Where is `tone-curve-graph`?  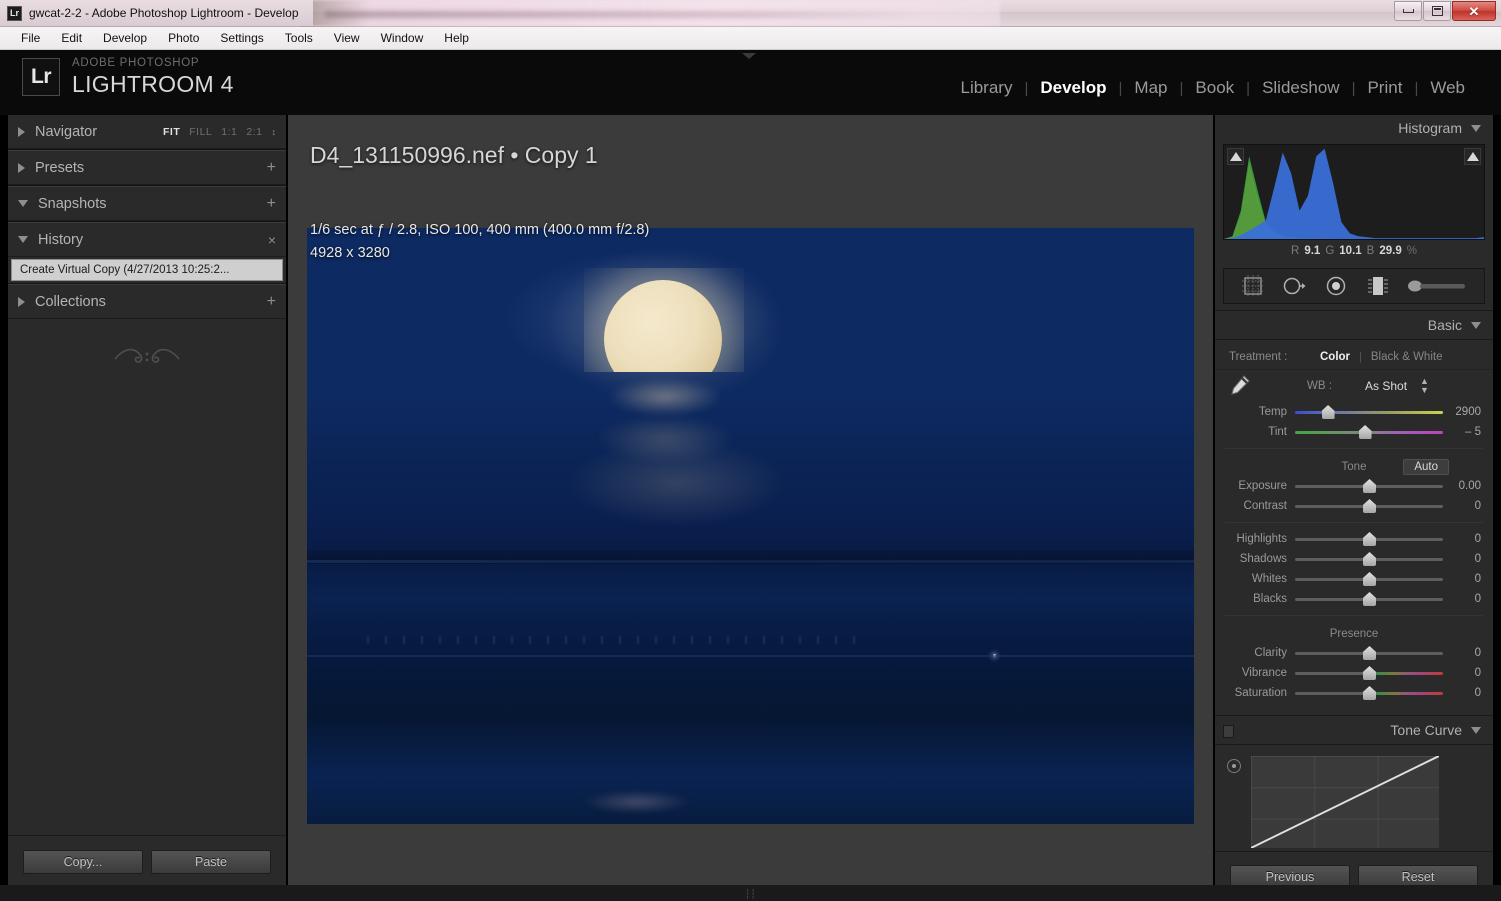 tone-curve-graph is located at coordinates (1345, 802).